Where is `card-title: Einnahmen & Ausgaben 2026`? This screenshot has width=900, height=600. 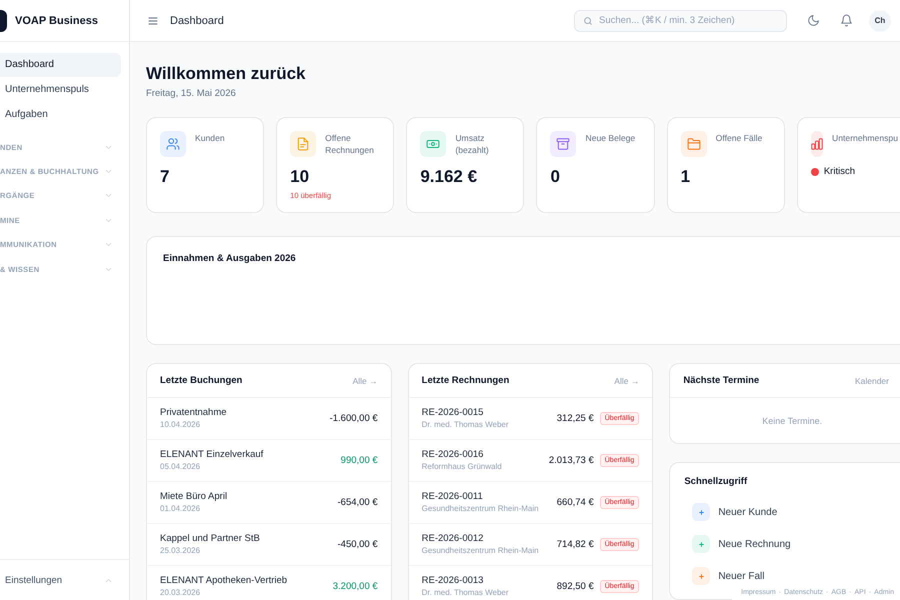 card-title: Einnahmen & Ausgaben 2026 is located at coordinates (230, 259).